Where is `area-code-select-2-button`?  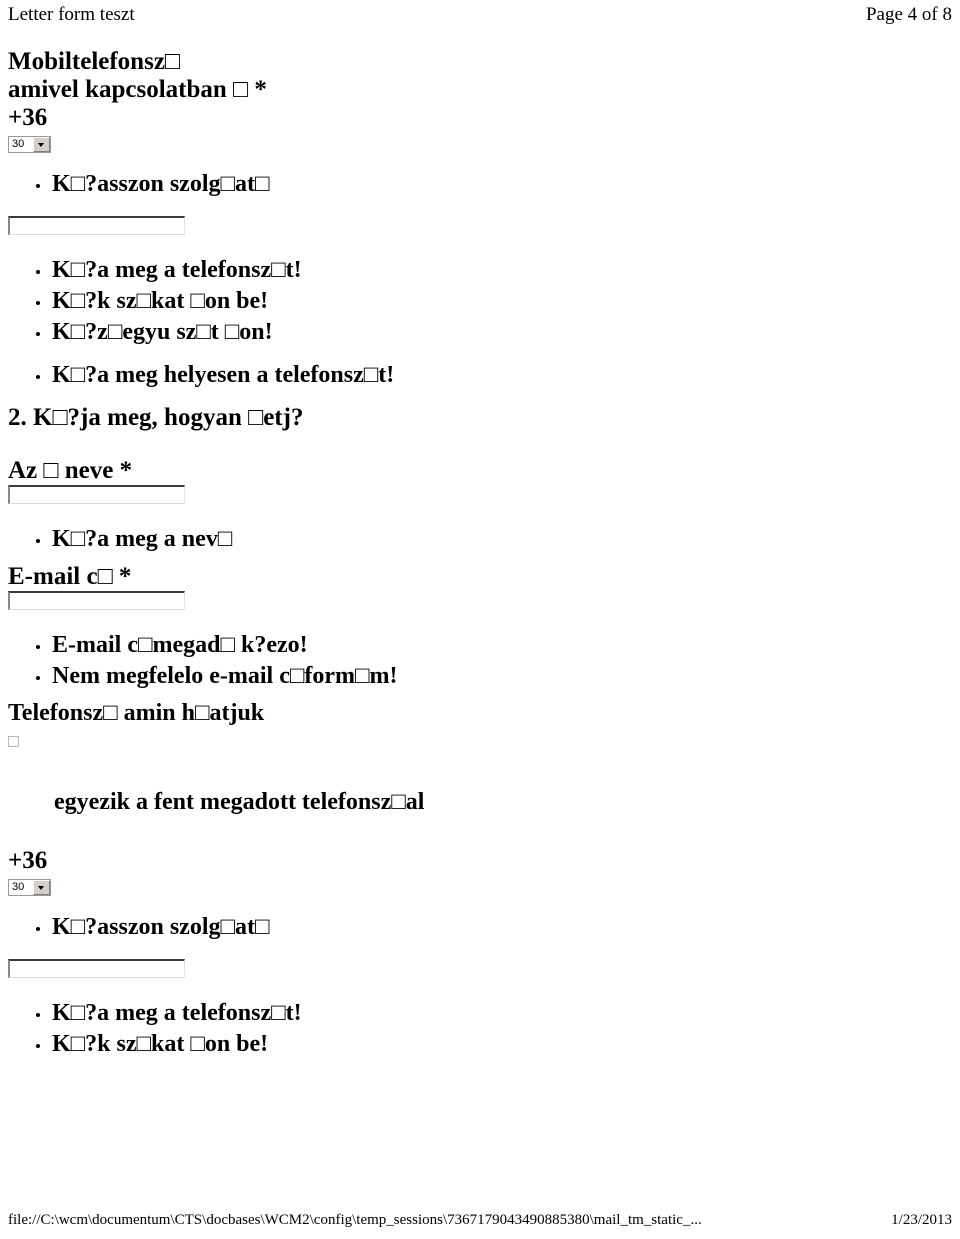 area-code-select-2-button is located at coordinates (41, 887).